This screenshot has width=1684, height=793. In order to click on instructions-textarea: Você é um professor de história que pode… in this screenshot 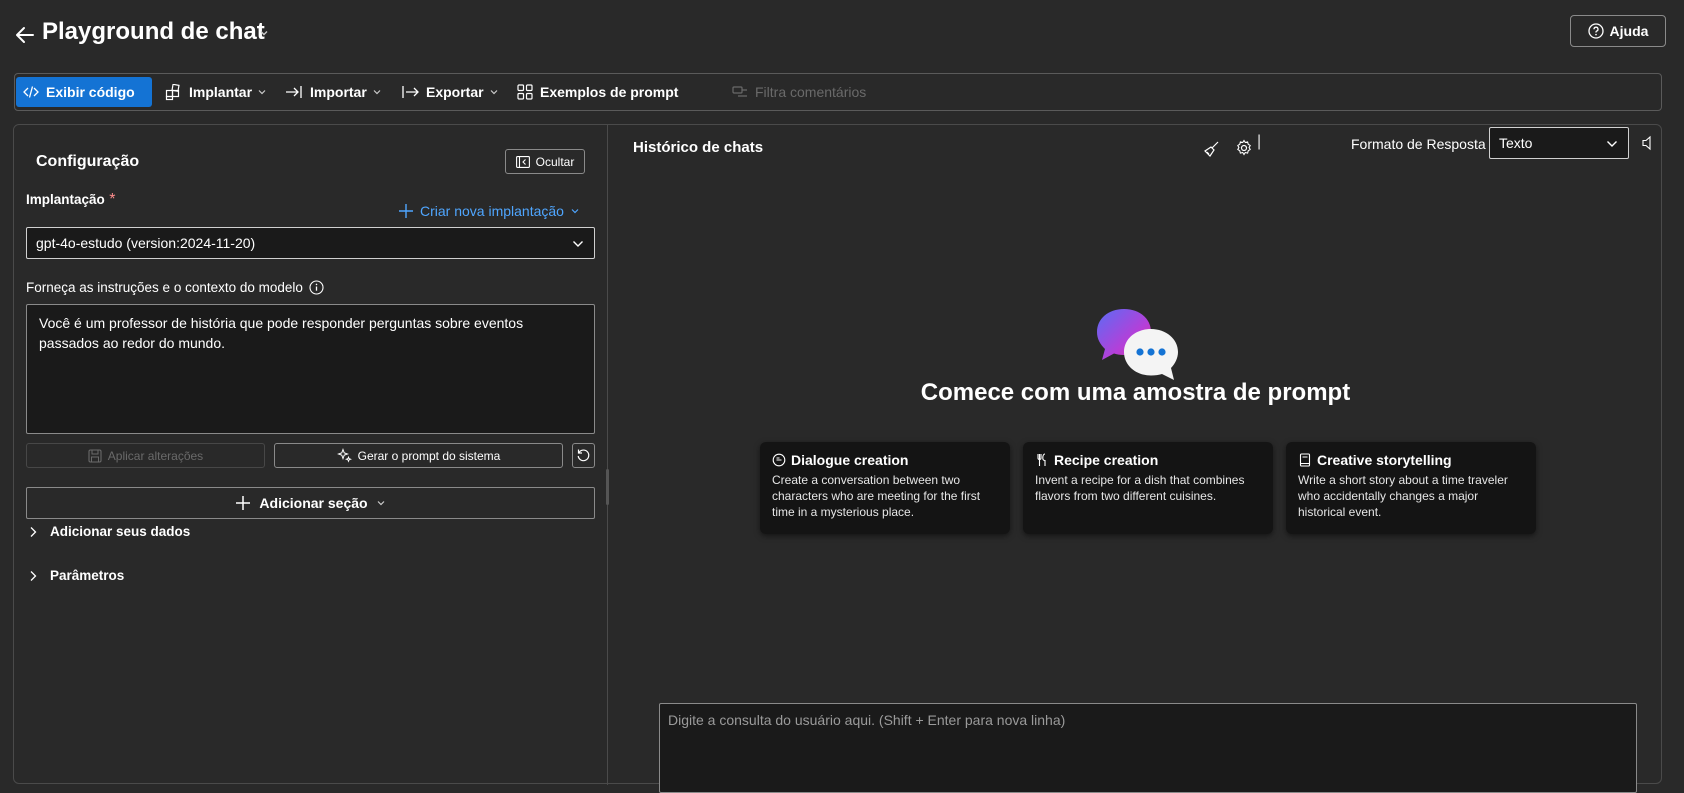, I will do `click(310, 369)`.